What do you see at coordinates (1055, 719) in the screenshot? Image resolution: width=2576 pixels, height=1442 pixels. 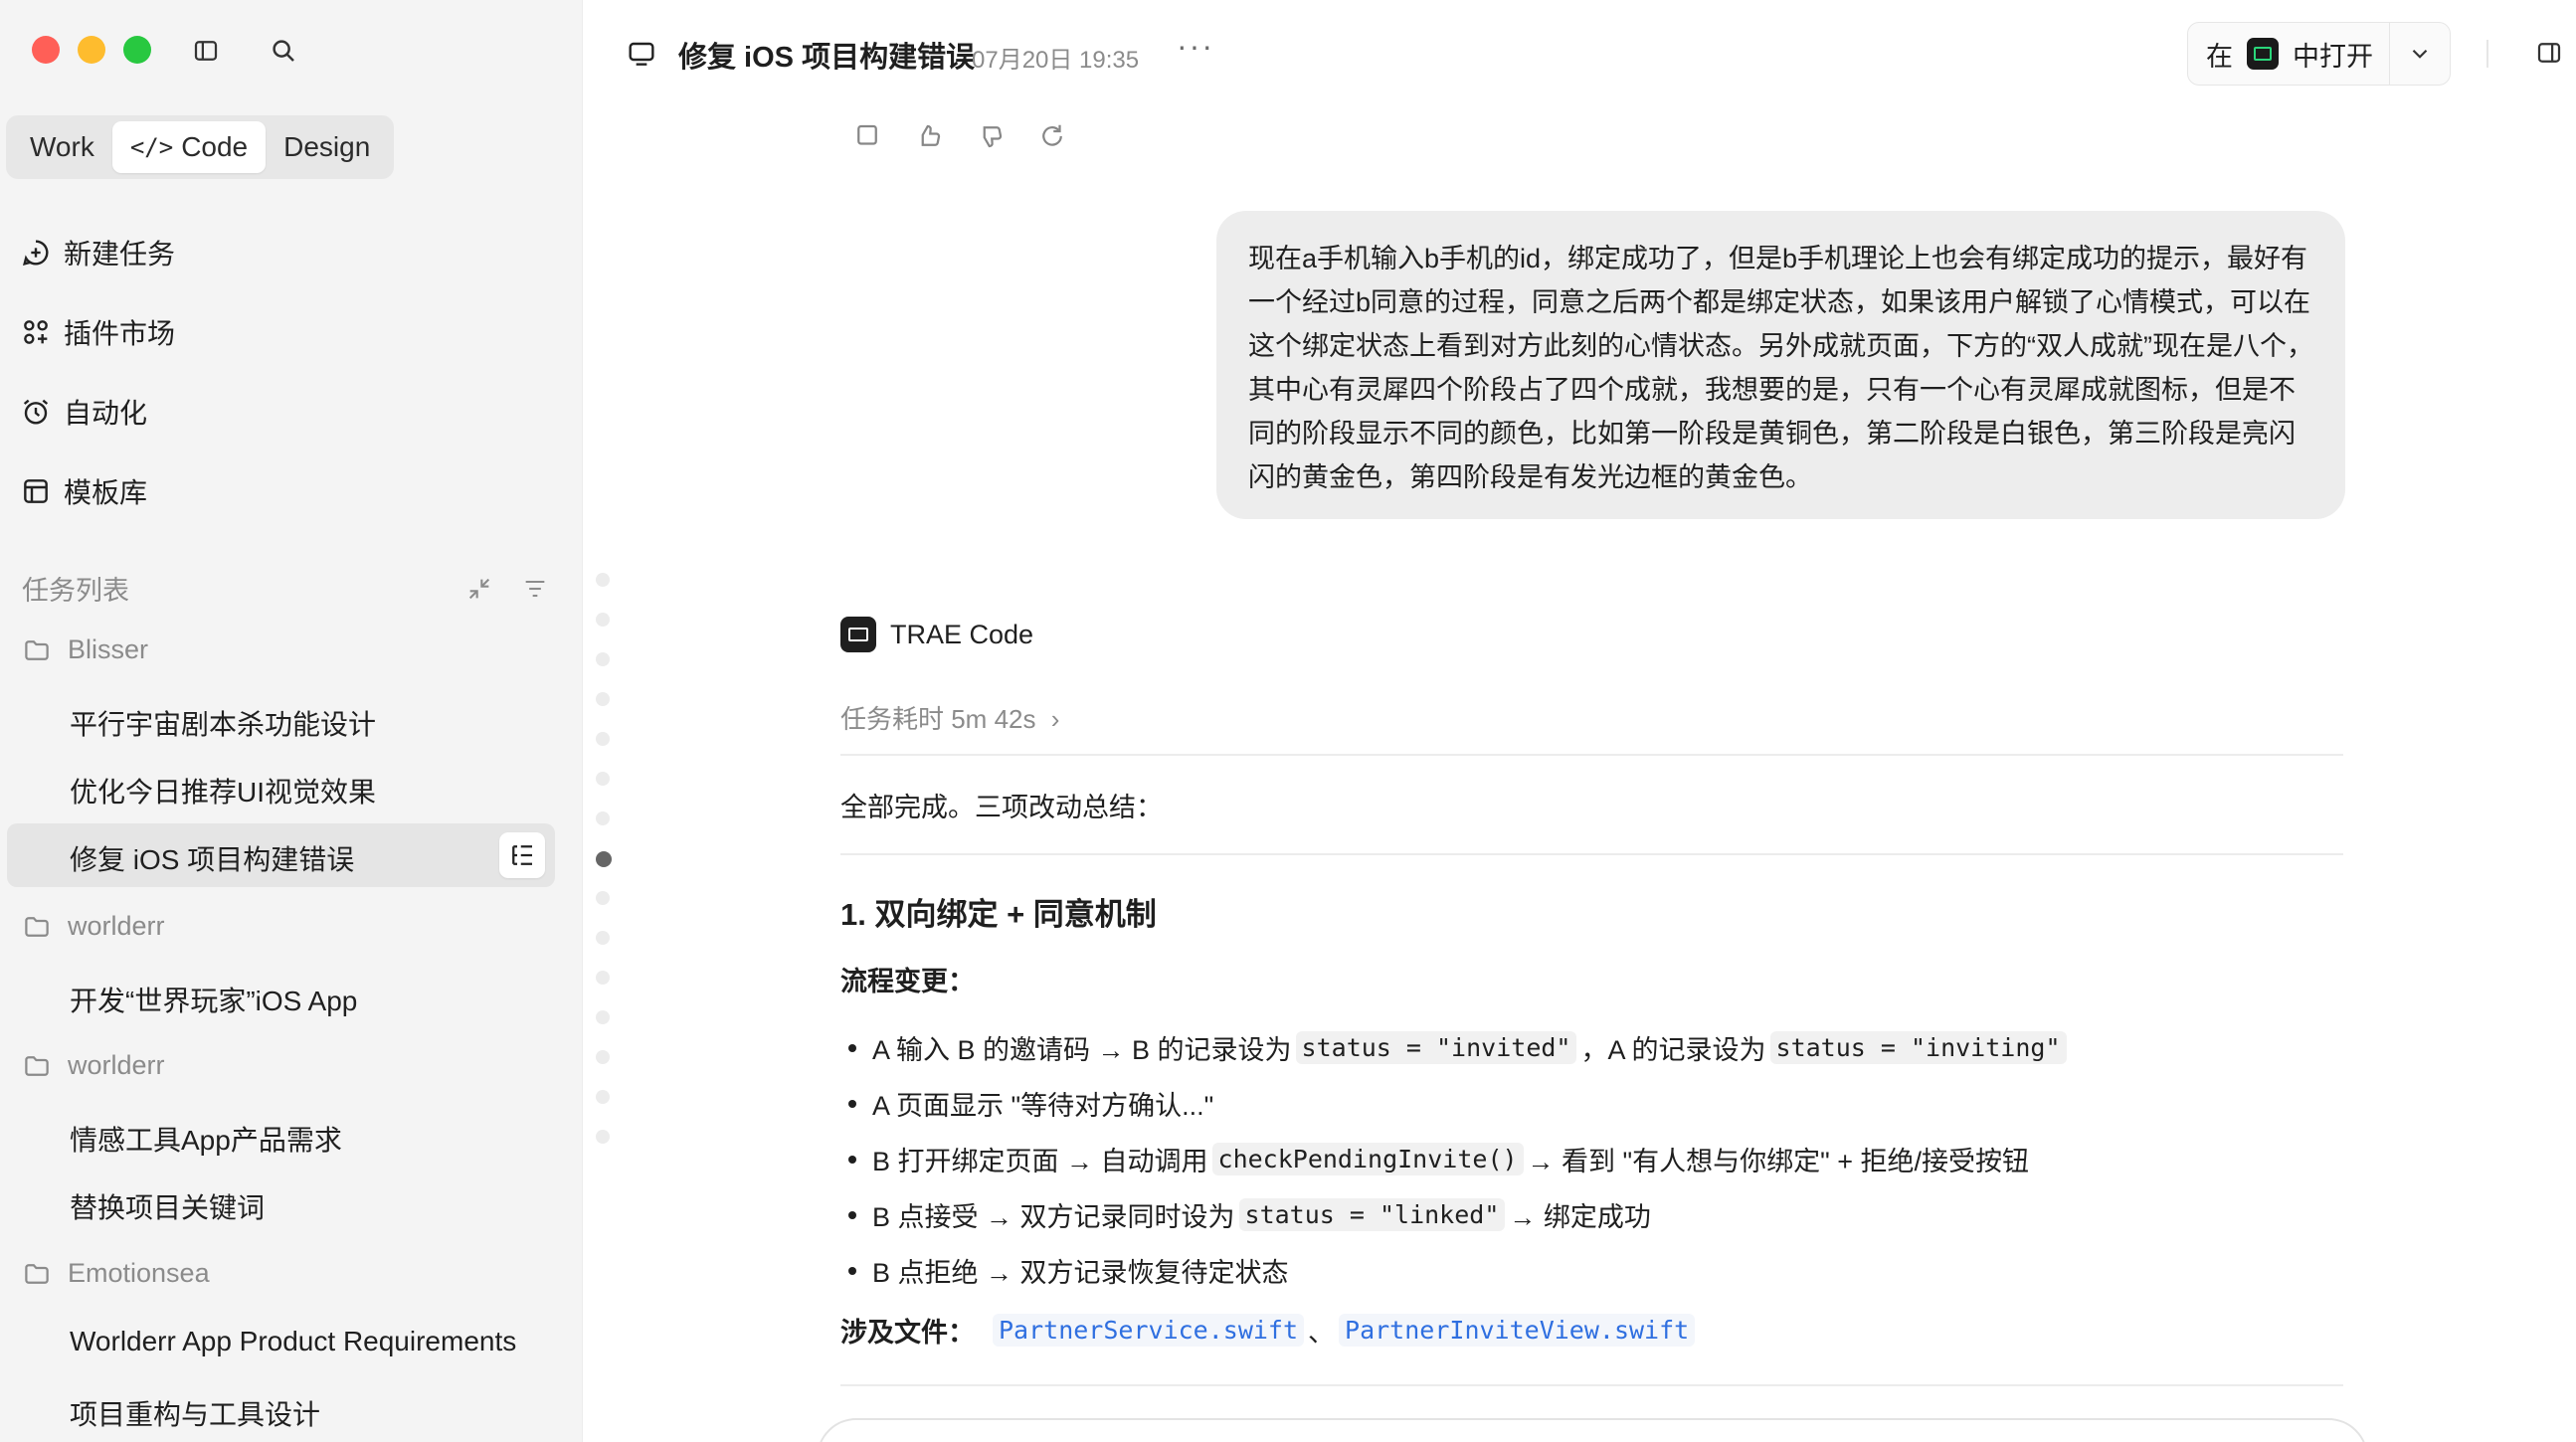 I see `chevron-right-icon: ›` at bounding box center [1055, 719].